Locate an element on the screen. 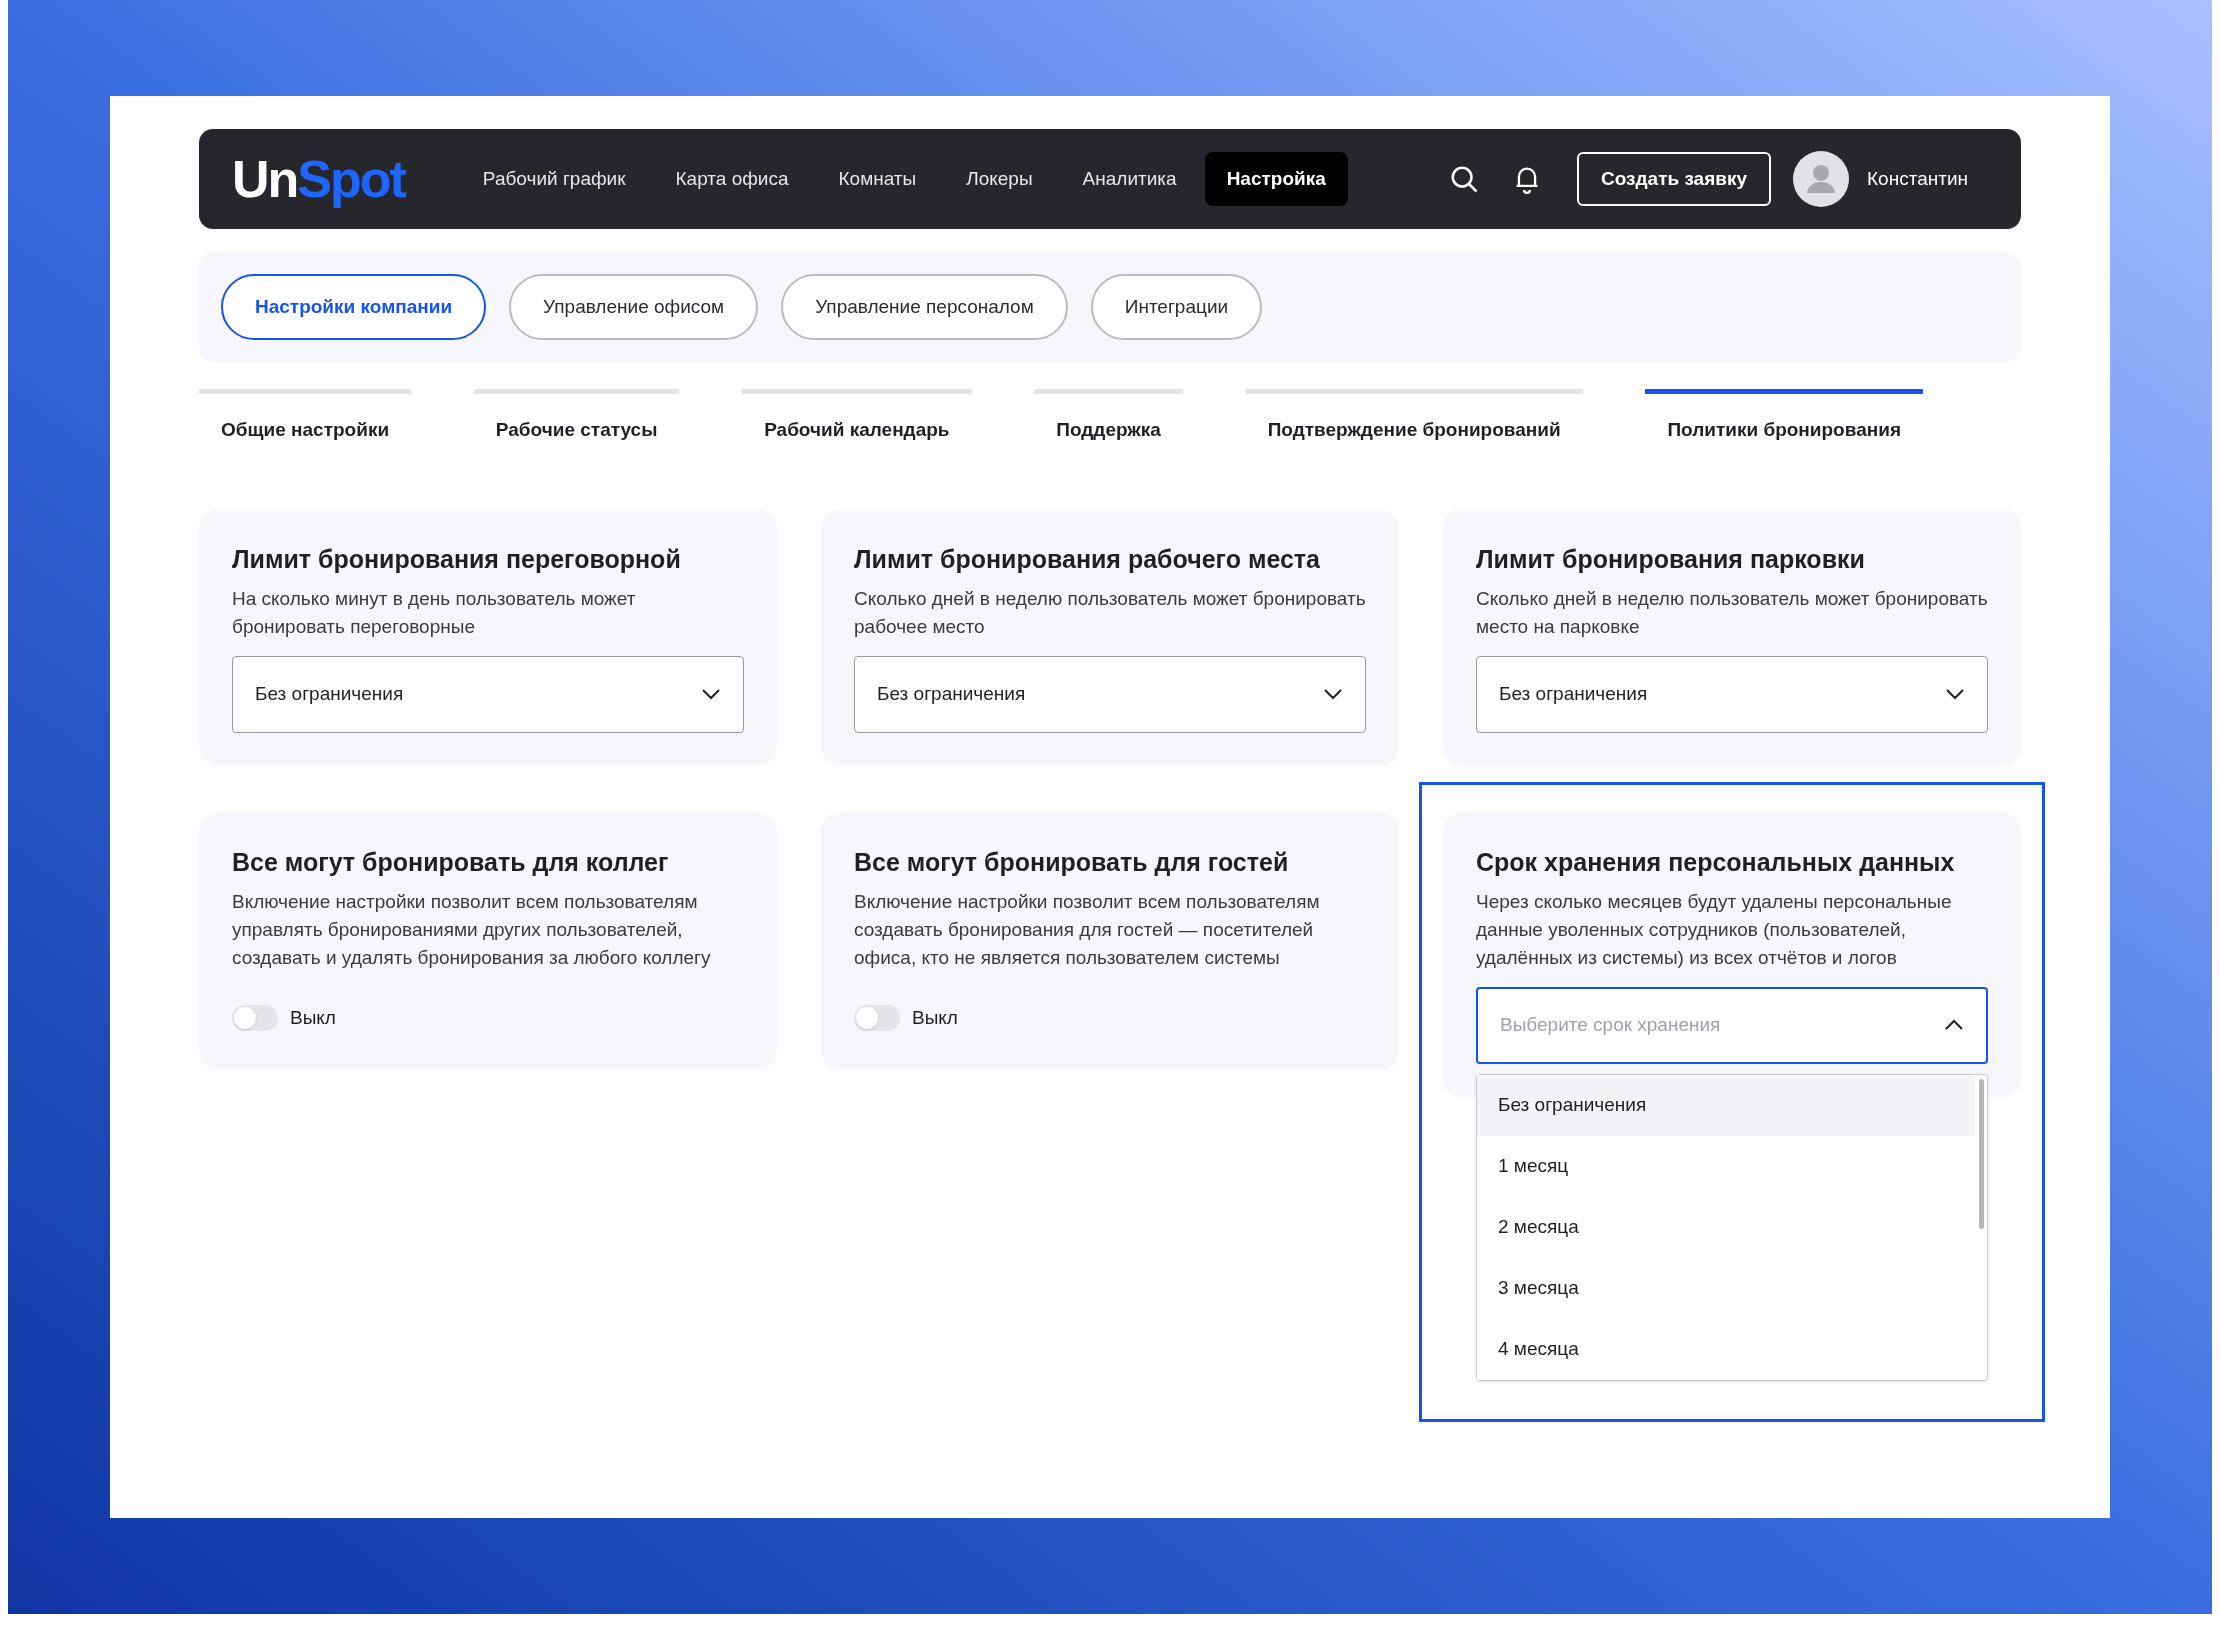 The height and width of the screenshot is (1630, 2220). card-description: Сколько дней в неделю пользователь может бронировать место на парковке is located at coordinates (1732, 612).